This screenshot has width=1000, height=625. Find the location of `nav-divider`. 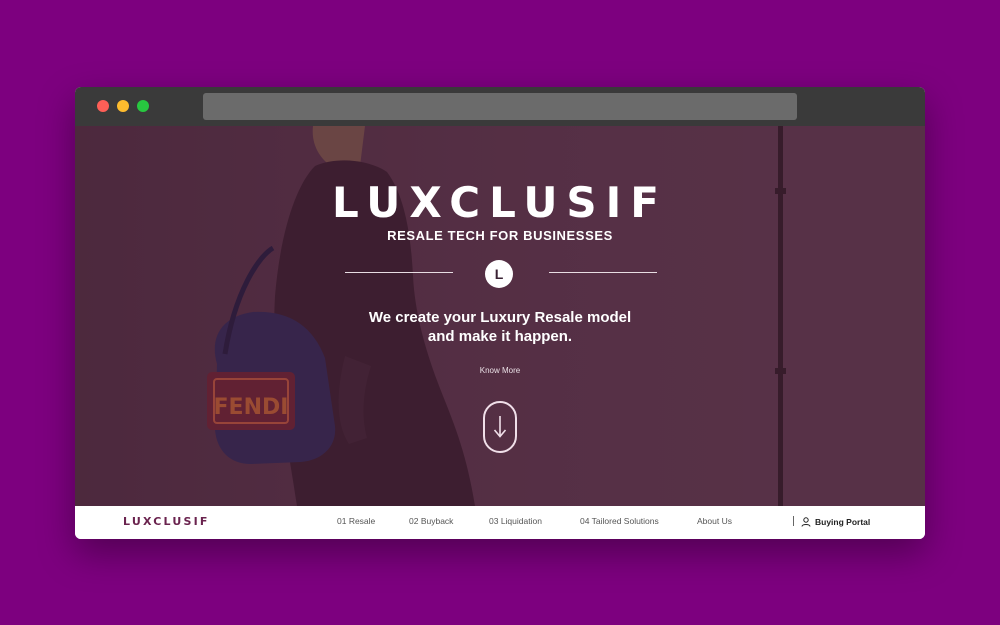

nav-divider is located at coordinates (793, 521).